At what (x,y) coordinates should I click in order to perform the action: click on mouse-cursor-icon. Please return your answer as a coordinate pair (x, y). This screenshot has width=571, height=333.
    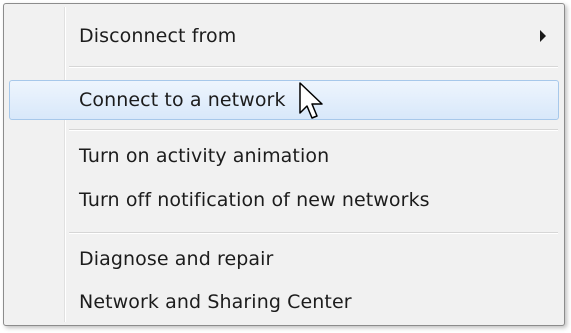
    Looking at the image, I should click on (311, 100).